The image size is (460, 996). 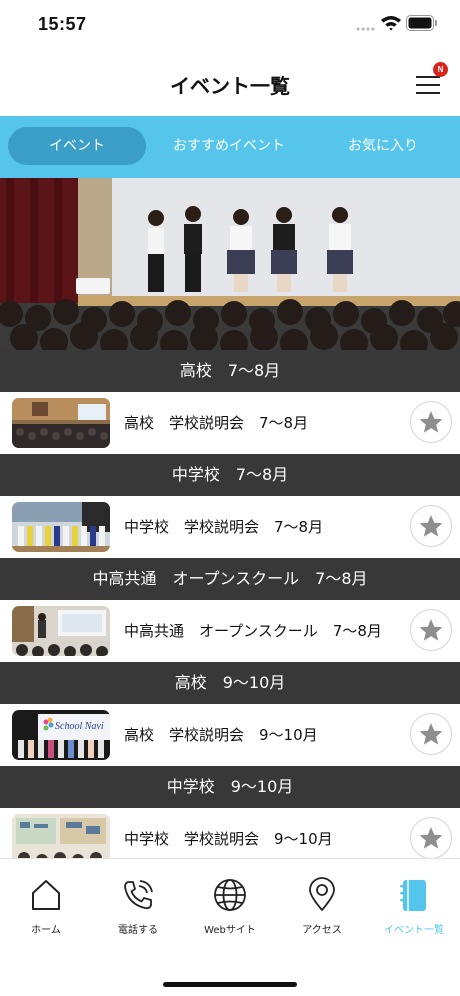 What do you see at coordinates (322, 912) in the screenshot?
I see `nav-access: アクセス` at bounding box center [322, 912].